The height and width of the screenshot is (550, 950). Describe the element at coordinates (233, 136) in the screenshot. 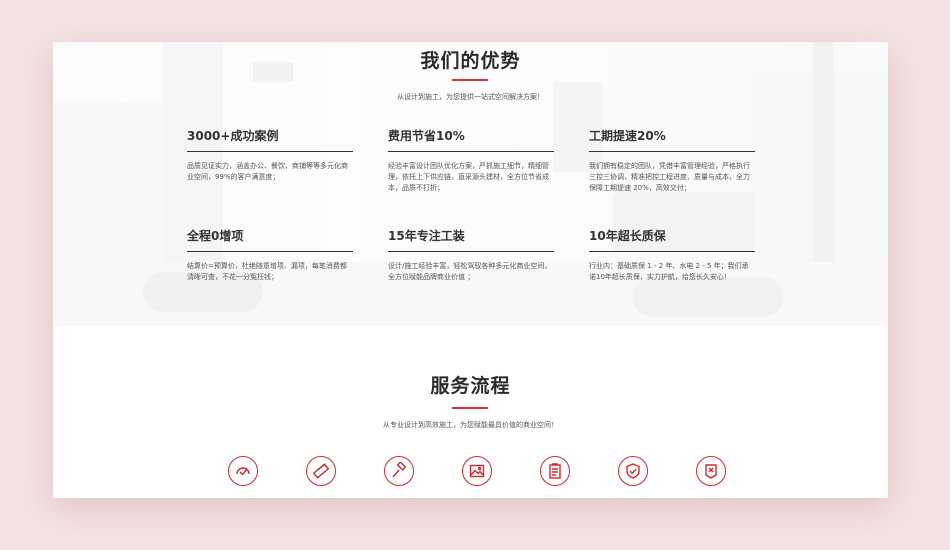

I see `advantage-title: 3000+成功案例` at that location.